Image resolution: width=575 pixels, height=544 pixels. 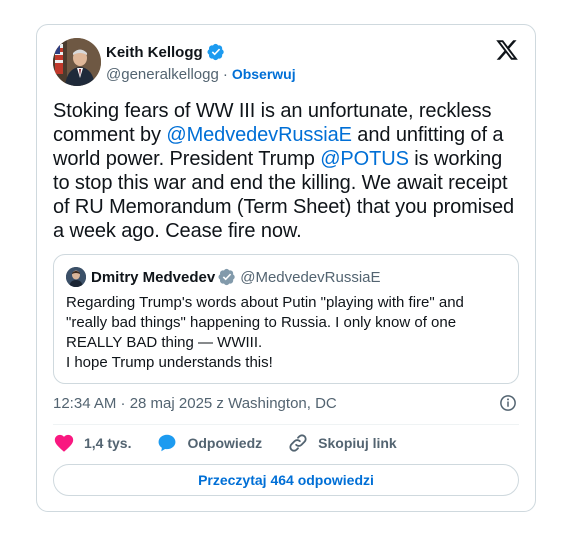 I want to click on x-logo-icon, so click(x=507, y=50).